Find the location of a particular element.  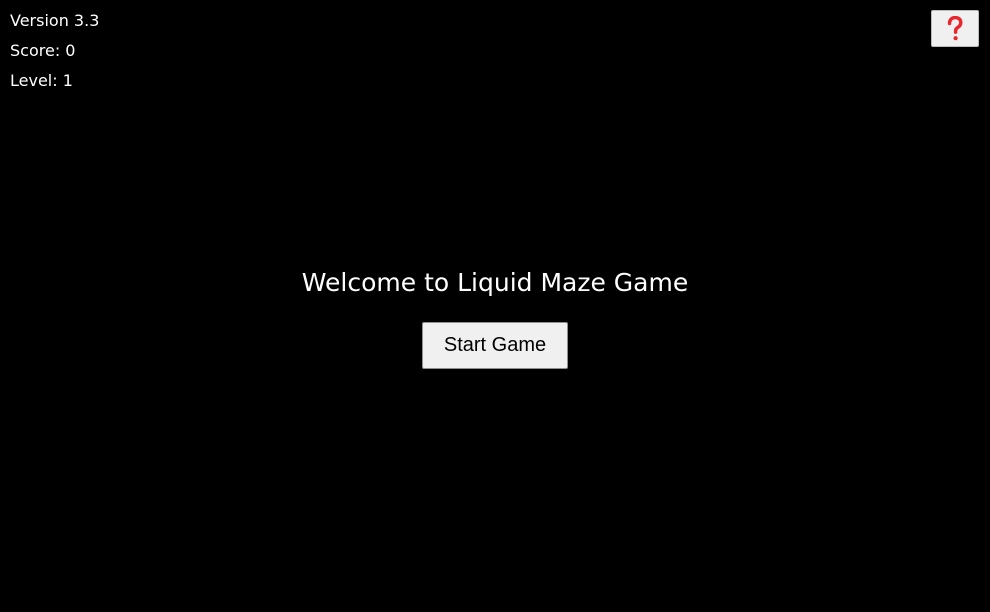

hud-panel: Version 3.3 Score: 0 Level: 1 is located at coordinates (54, 55).